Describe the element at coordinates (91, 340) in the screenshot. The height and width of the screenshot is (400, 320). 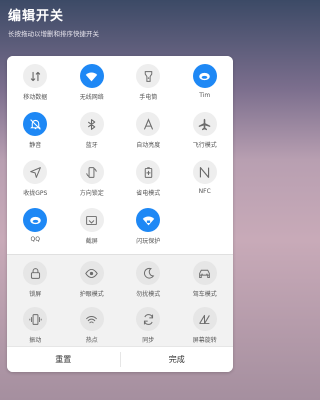
I see `tile-label: 热点` at that location.